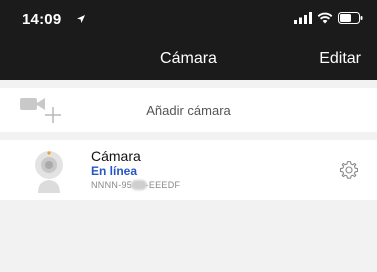  Describe the element at coordinates (114, 171) in the screenshot. I see `device-status: En línea` at that location.